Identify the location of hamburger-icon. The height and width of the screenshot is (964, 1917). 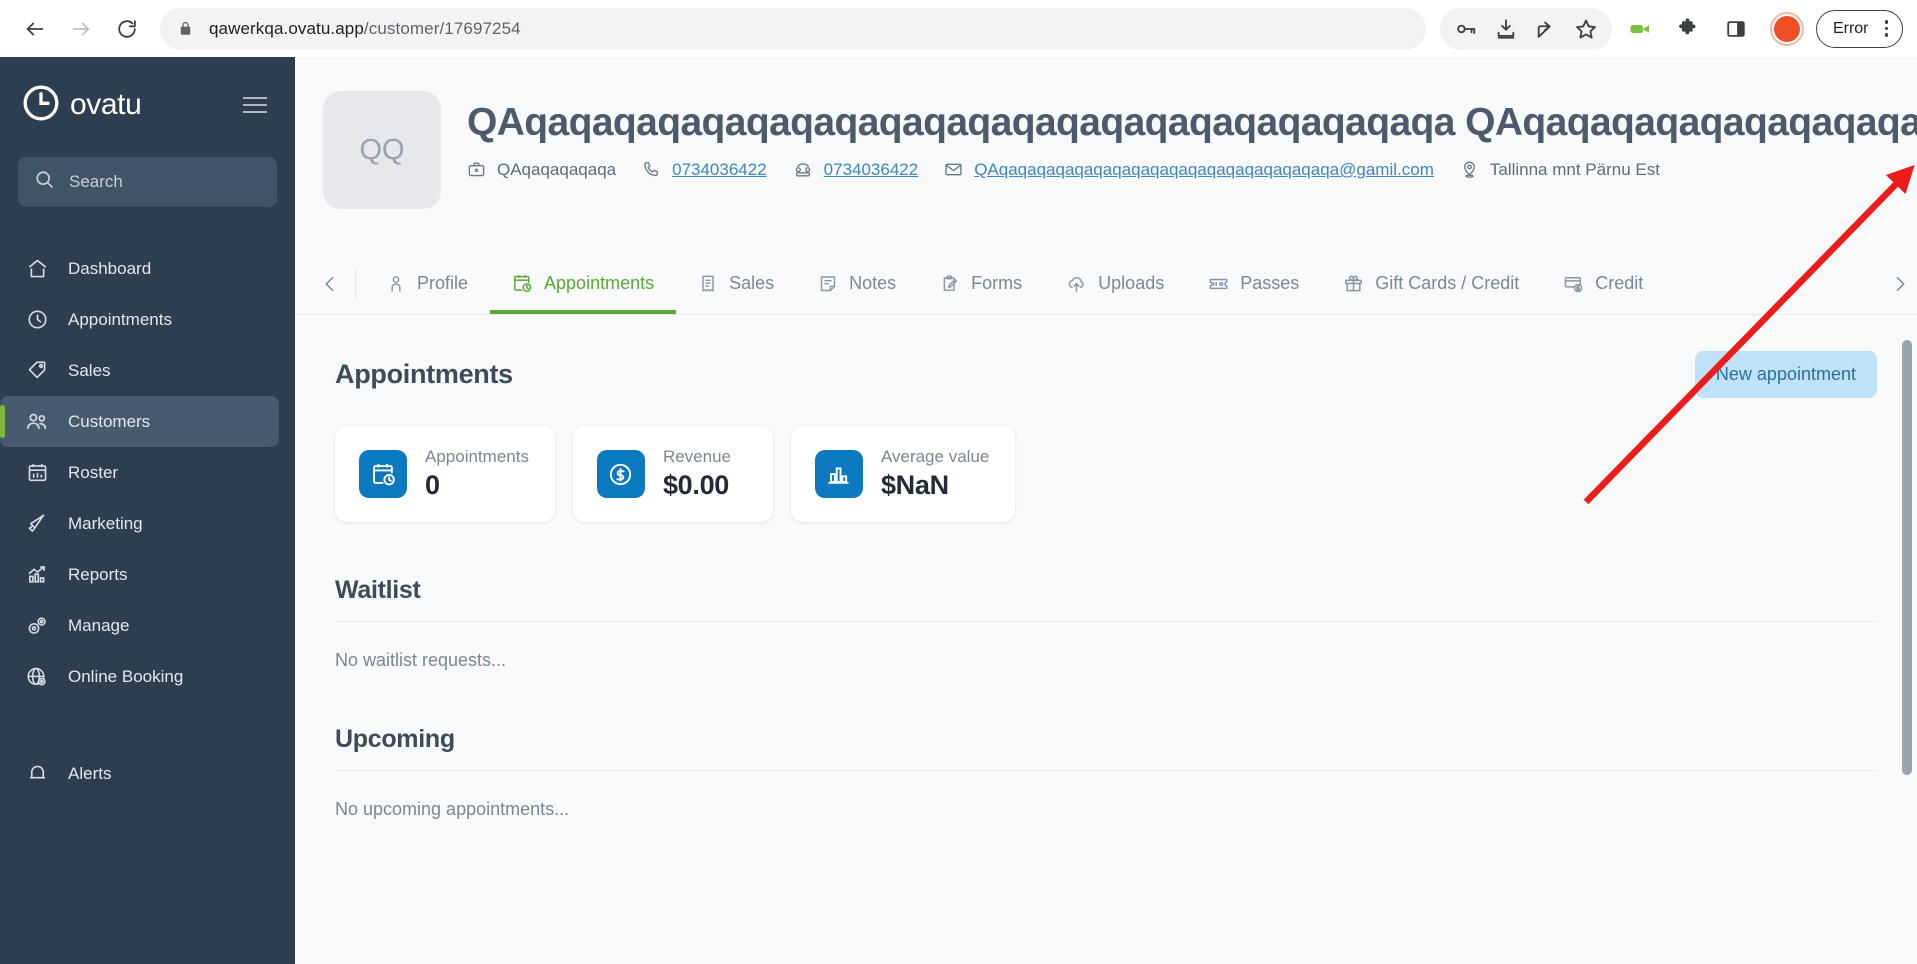
(255, 105).